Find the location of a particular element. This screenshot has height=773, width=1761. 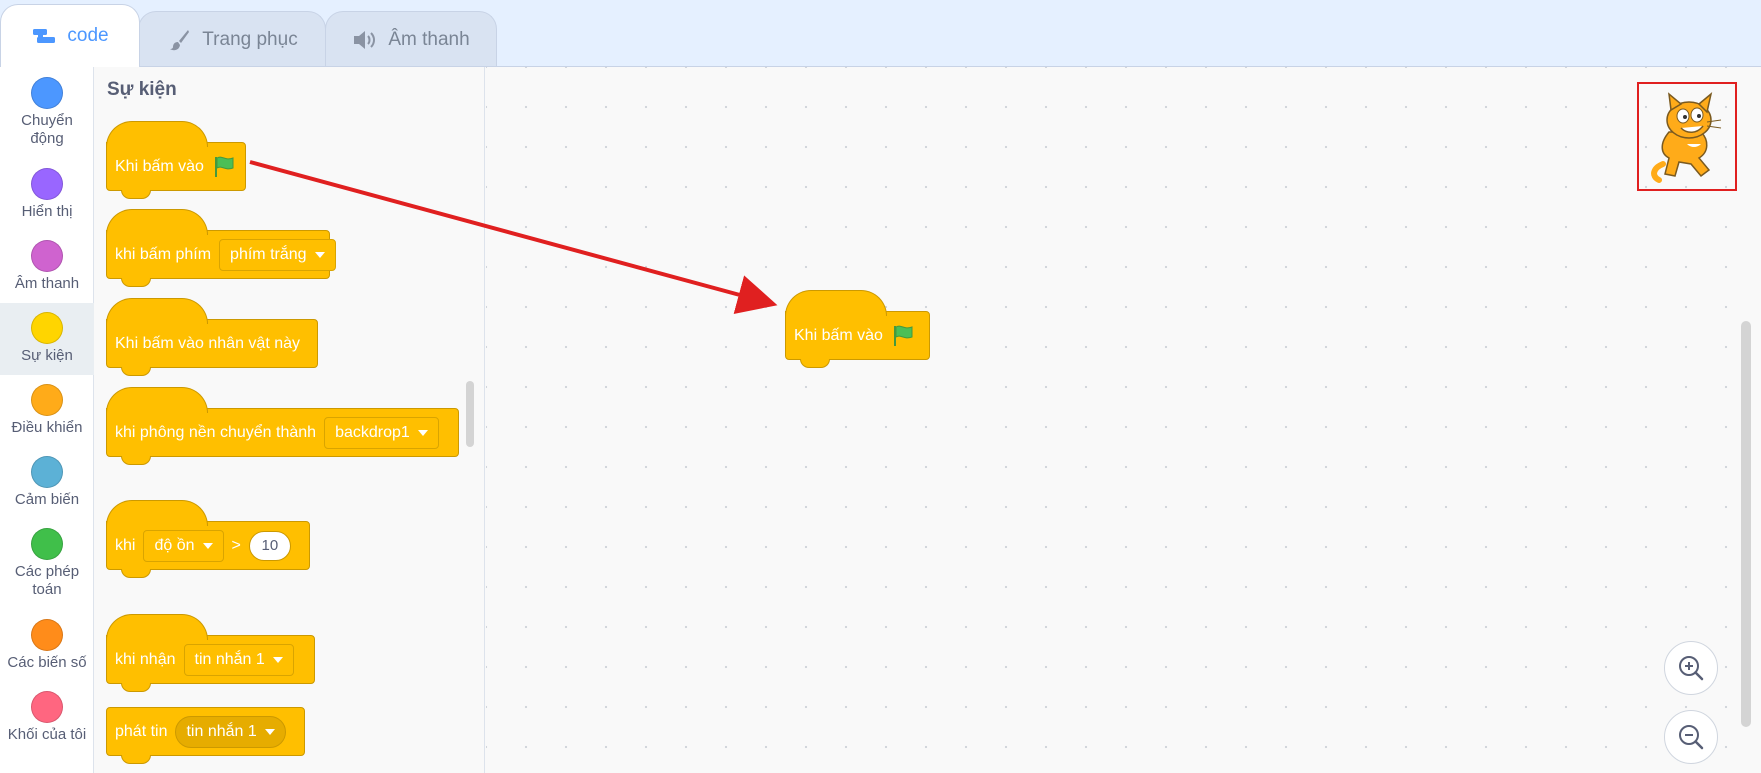

category-motion: Chuyển động is located at coordinates (47, 117).